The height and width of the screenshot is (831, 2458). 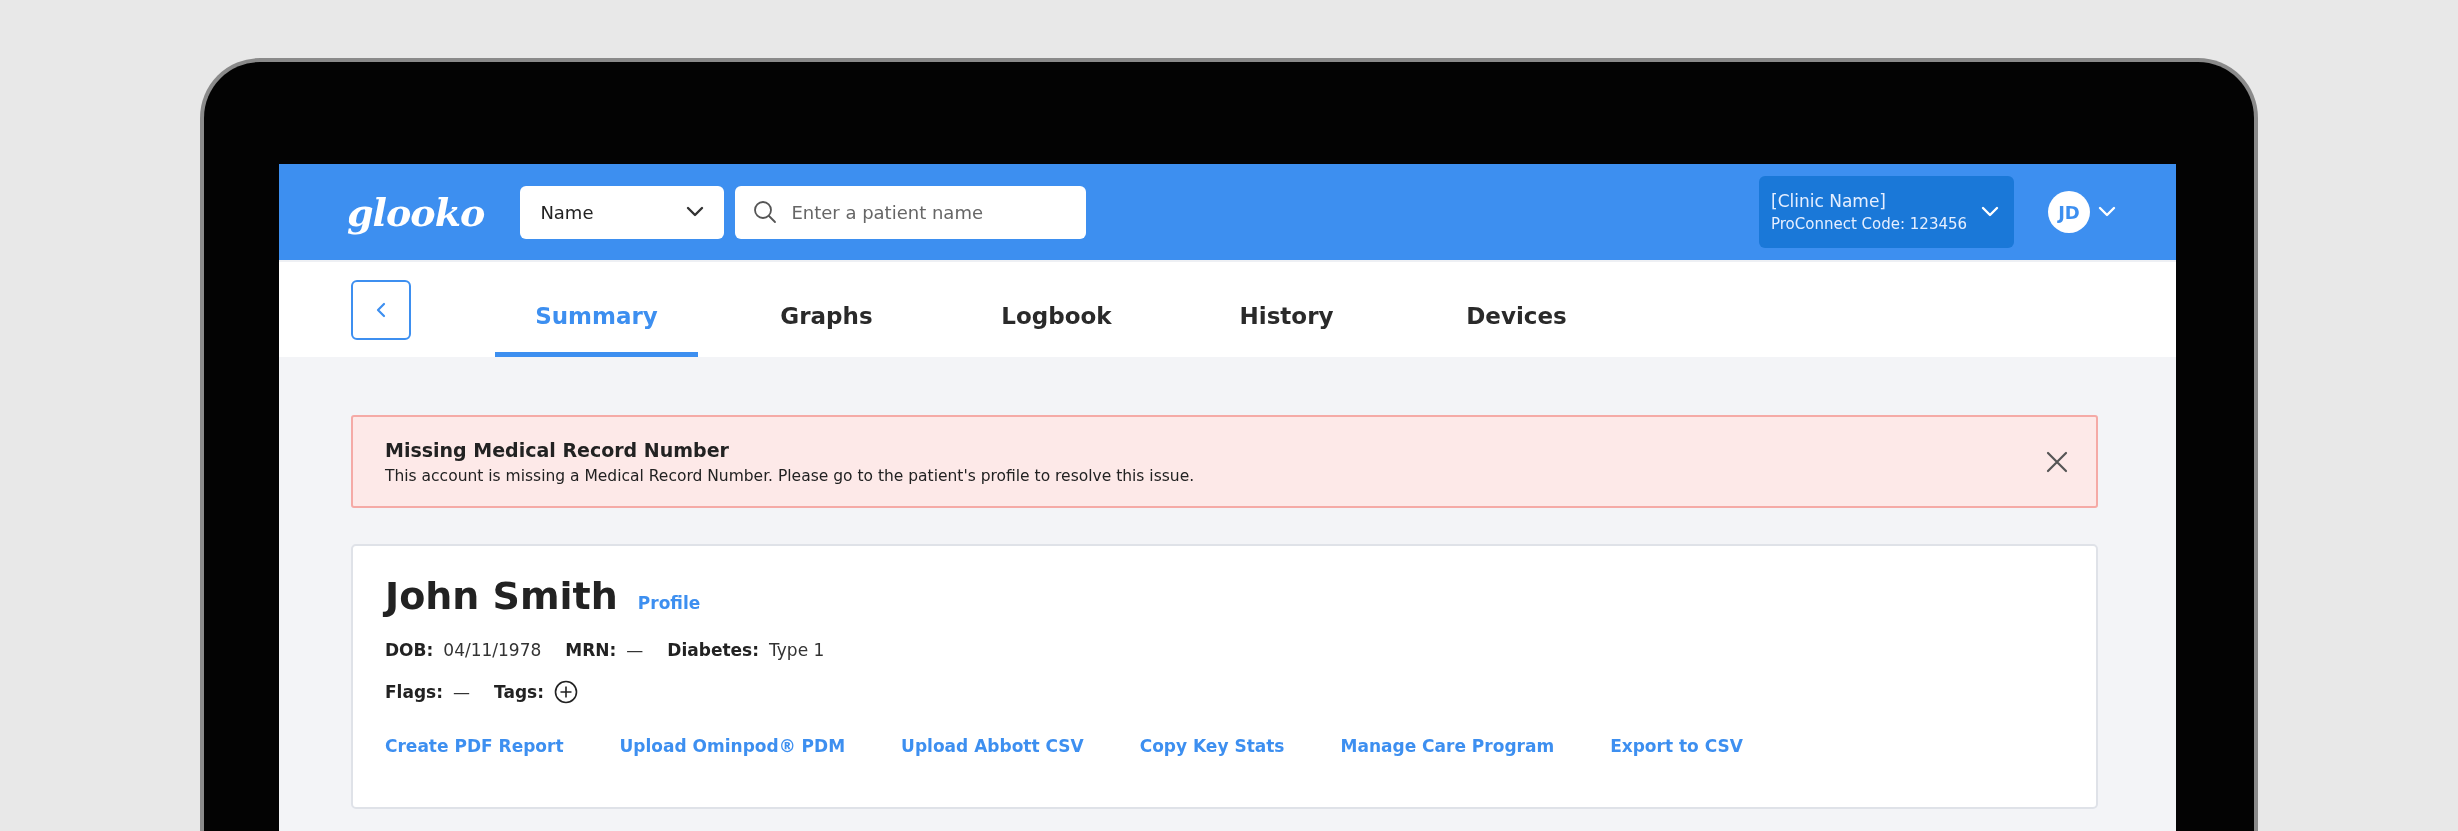 I want to click on patient-name: John Smith, so click(x=501, y=596).